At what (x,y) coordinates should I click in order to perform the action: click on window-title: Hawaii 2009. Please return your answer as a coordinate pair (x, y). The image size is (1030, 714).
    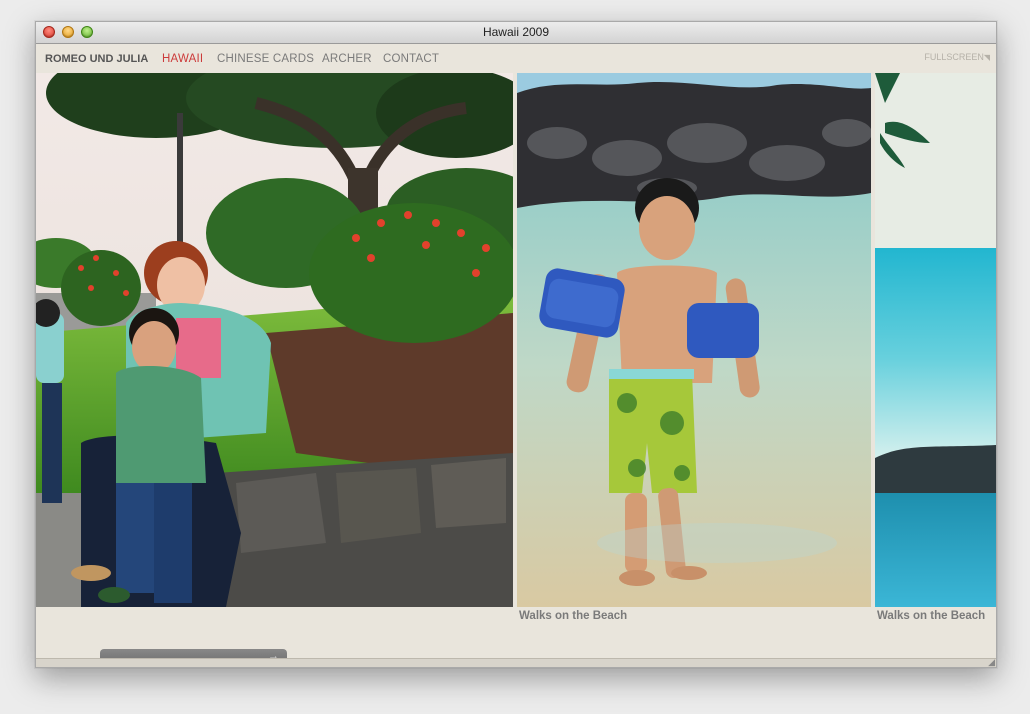
    Looking at the image, I should click on (516, 32).